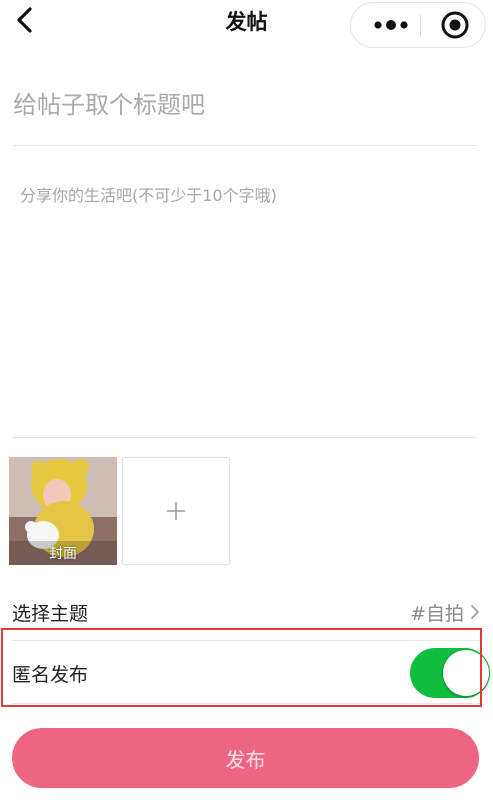 The width and height of the screenshot is (493, 809). Describe the element at coordinates (437, 613) in the screenshot. I see `selected-topic-value: #自拍` at that location.